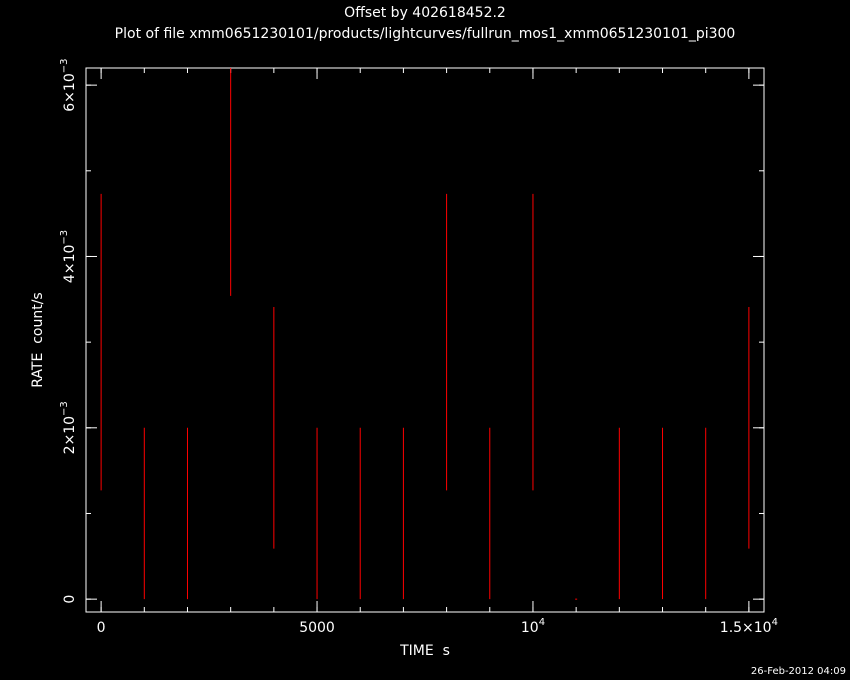 Image resolution: width=850 pixels, height=680 pixels. I want to click on y-tick-label: 6×10−3, so click(68, 85).